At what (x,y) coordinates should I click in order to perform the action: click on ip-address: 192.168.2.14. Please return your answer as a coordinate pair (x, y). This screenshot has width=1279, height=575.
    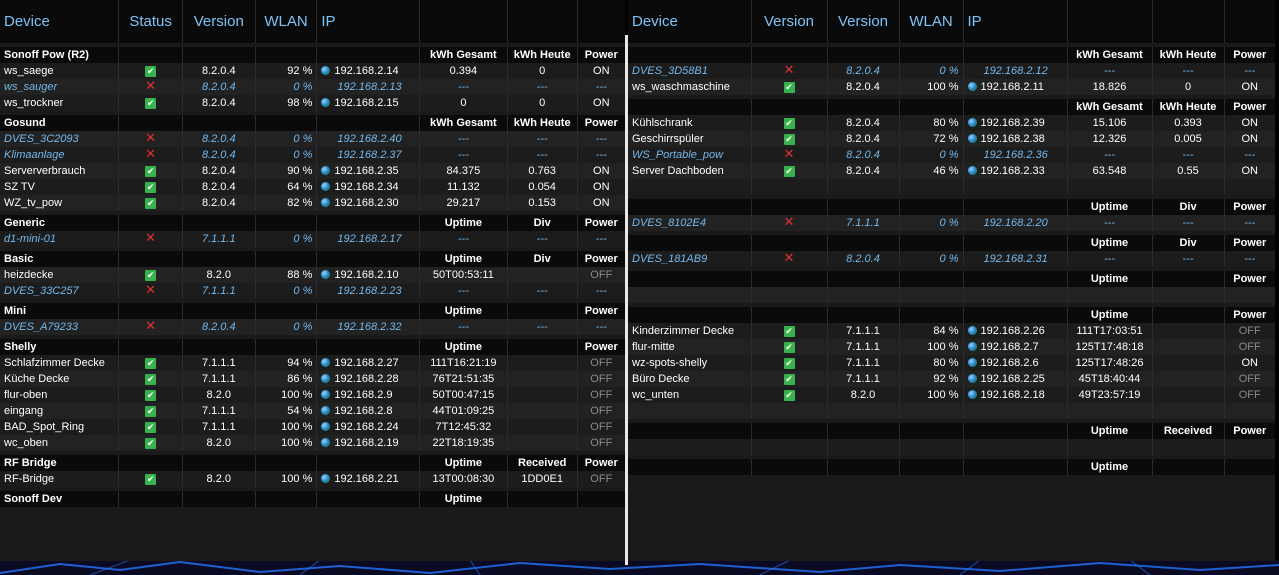
    Looking at the image, I should click on (366, 71).